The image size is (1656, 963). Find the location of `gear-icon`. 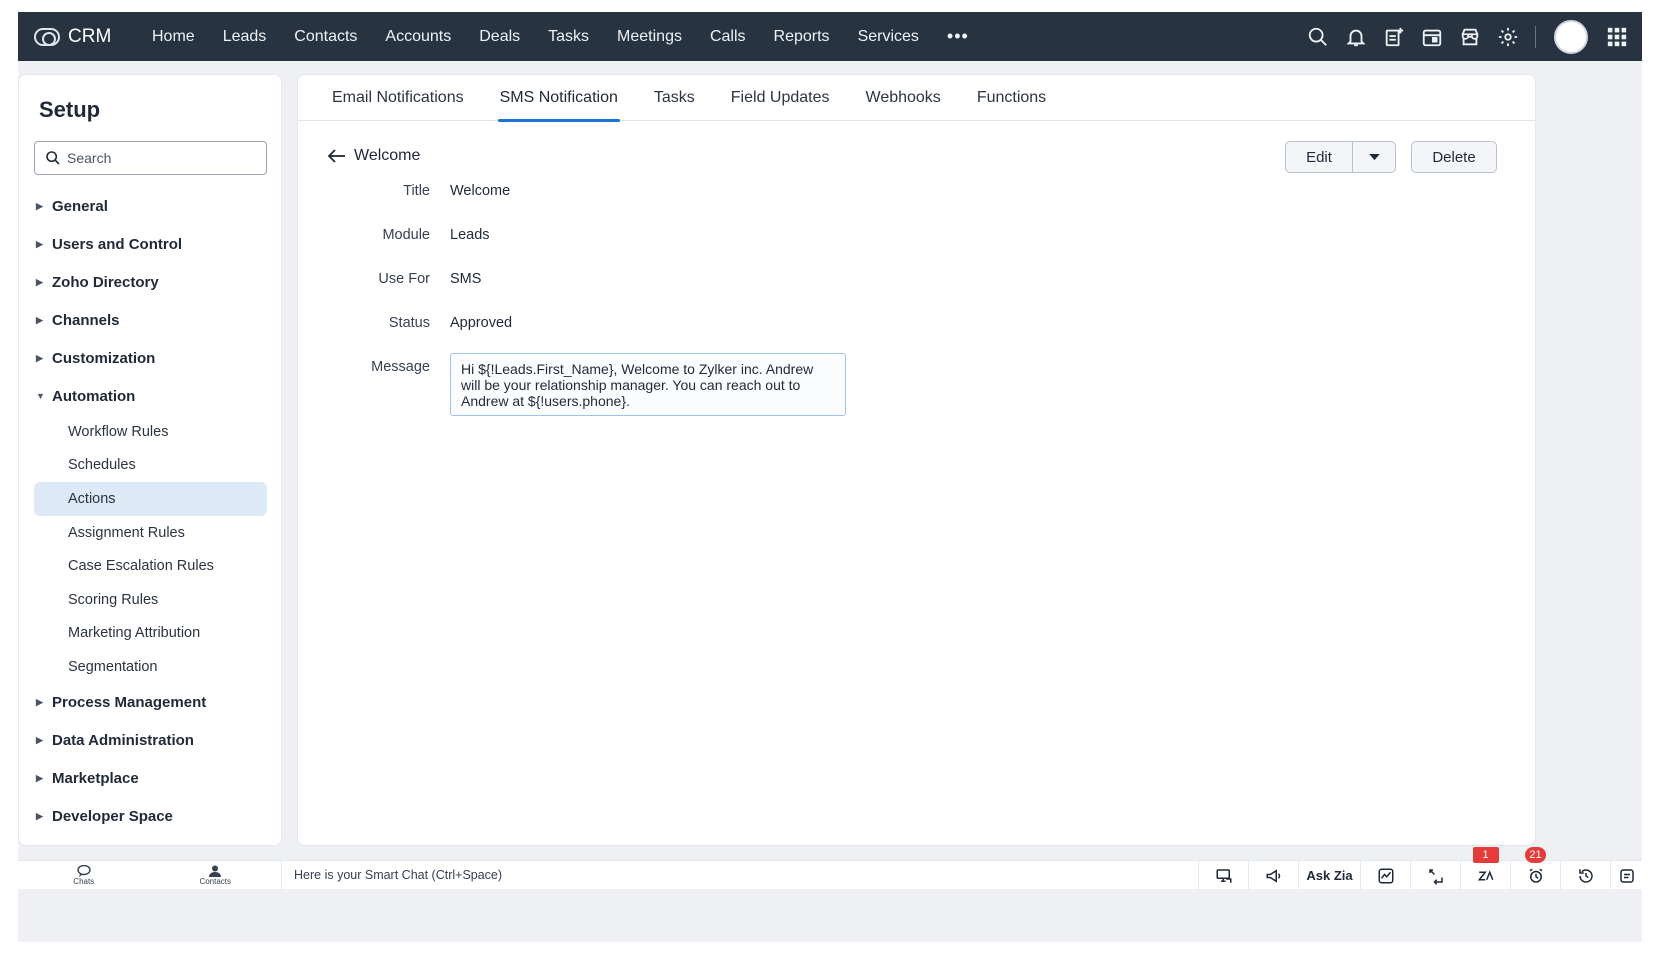

gear-icon is located at coordinates (1508, 36).